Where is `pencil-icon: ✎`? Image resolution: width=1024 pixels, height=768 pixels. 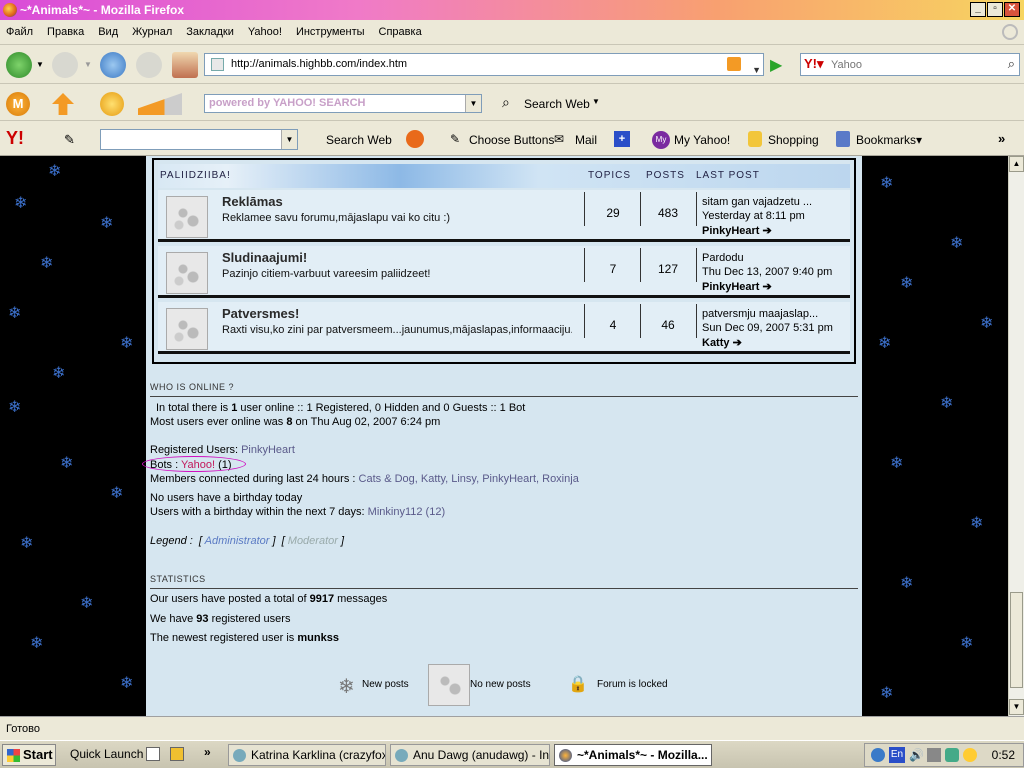 pencil-icon: ✎ is located at coordinates (69, 140).